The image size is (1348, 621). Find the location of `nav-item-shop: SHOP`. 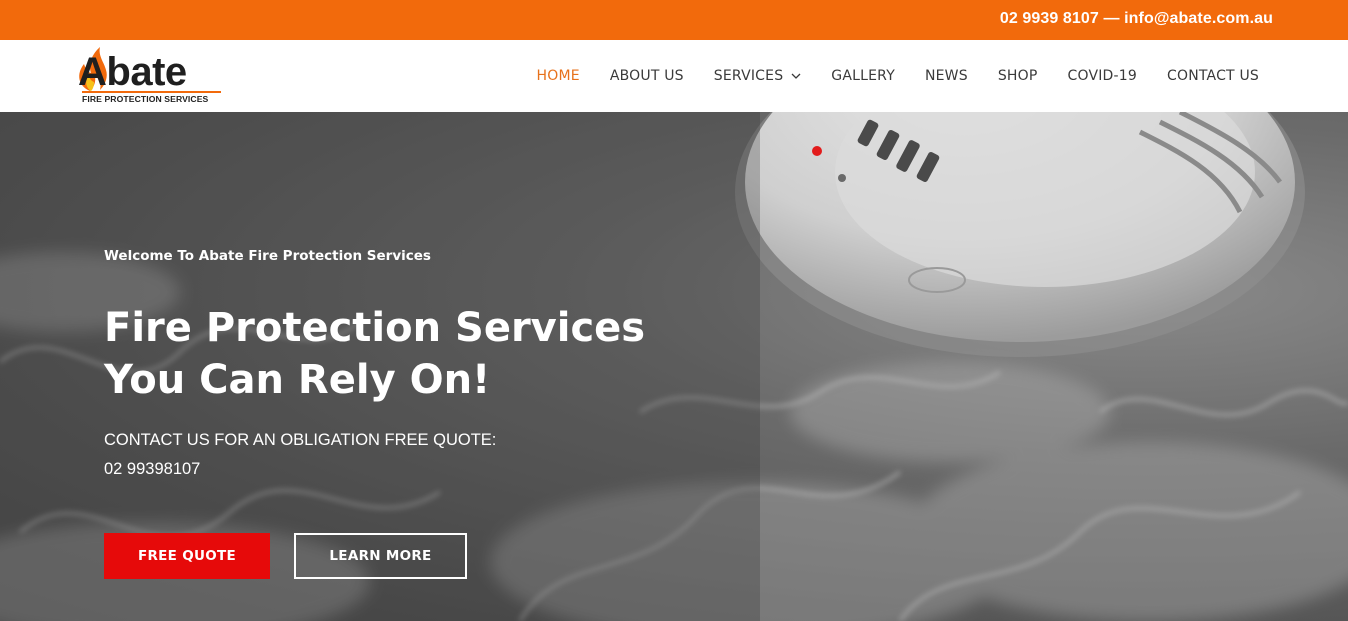

nav-item-shop: SHOP is located at coordinates (1018, 76).